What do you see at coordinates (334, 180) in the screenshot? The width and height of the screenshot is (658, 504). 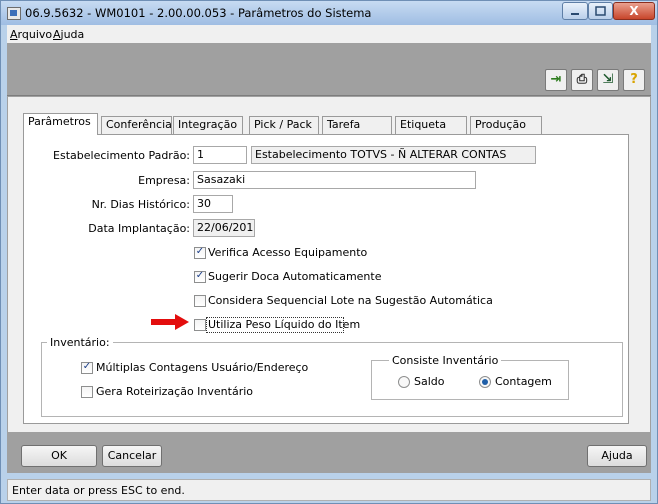 I see `empresa-input: Sasazaki` at bounding box center [334, 180].